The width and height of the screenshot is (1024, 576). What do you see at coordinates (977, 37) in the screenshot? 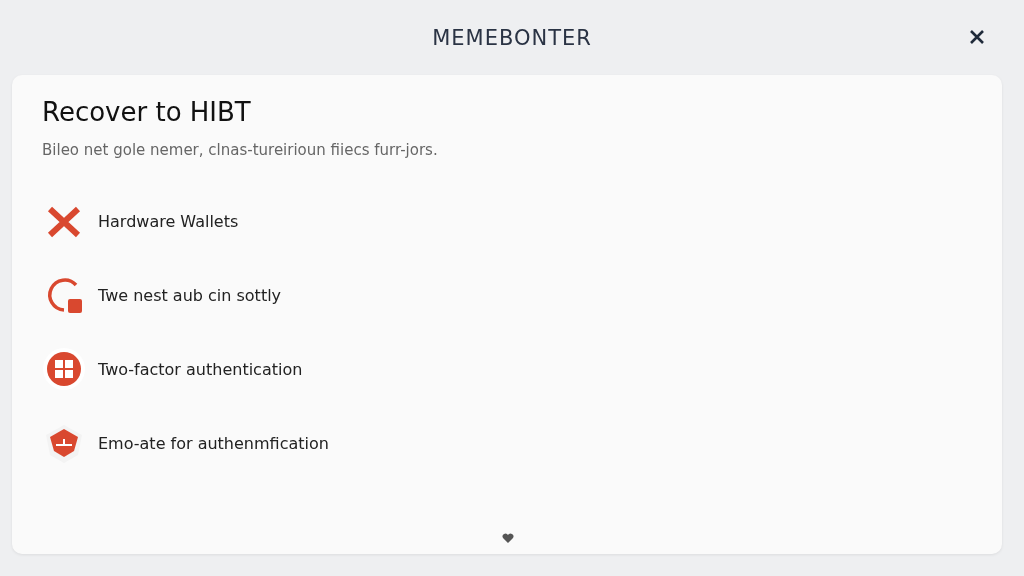
I see `close-icon` at bounding box center [977, 37].